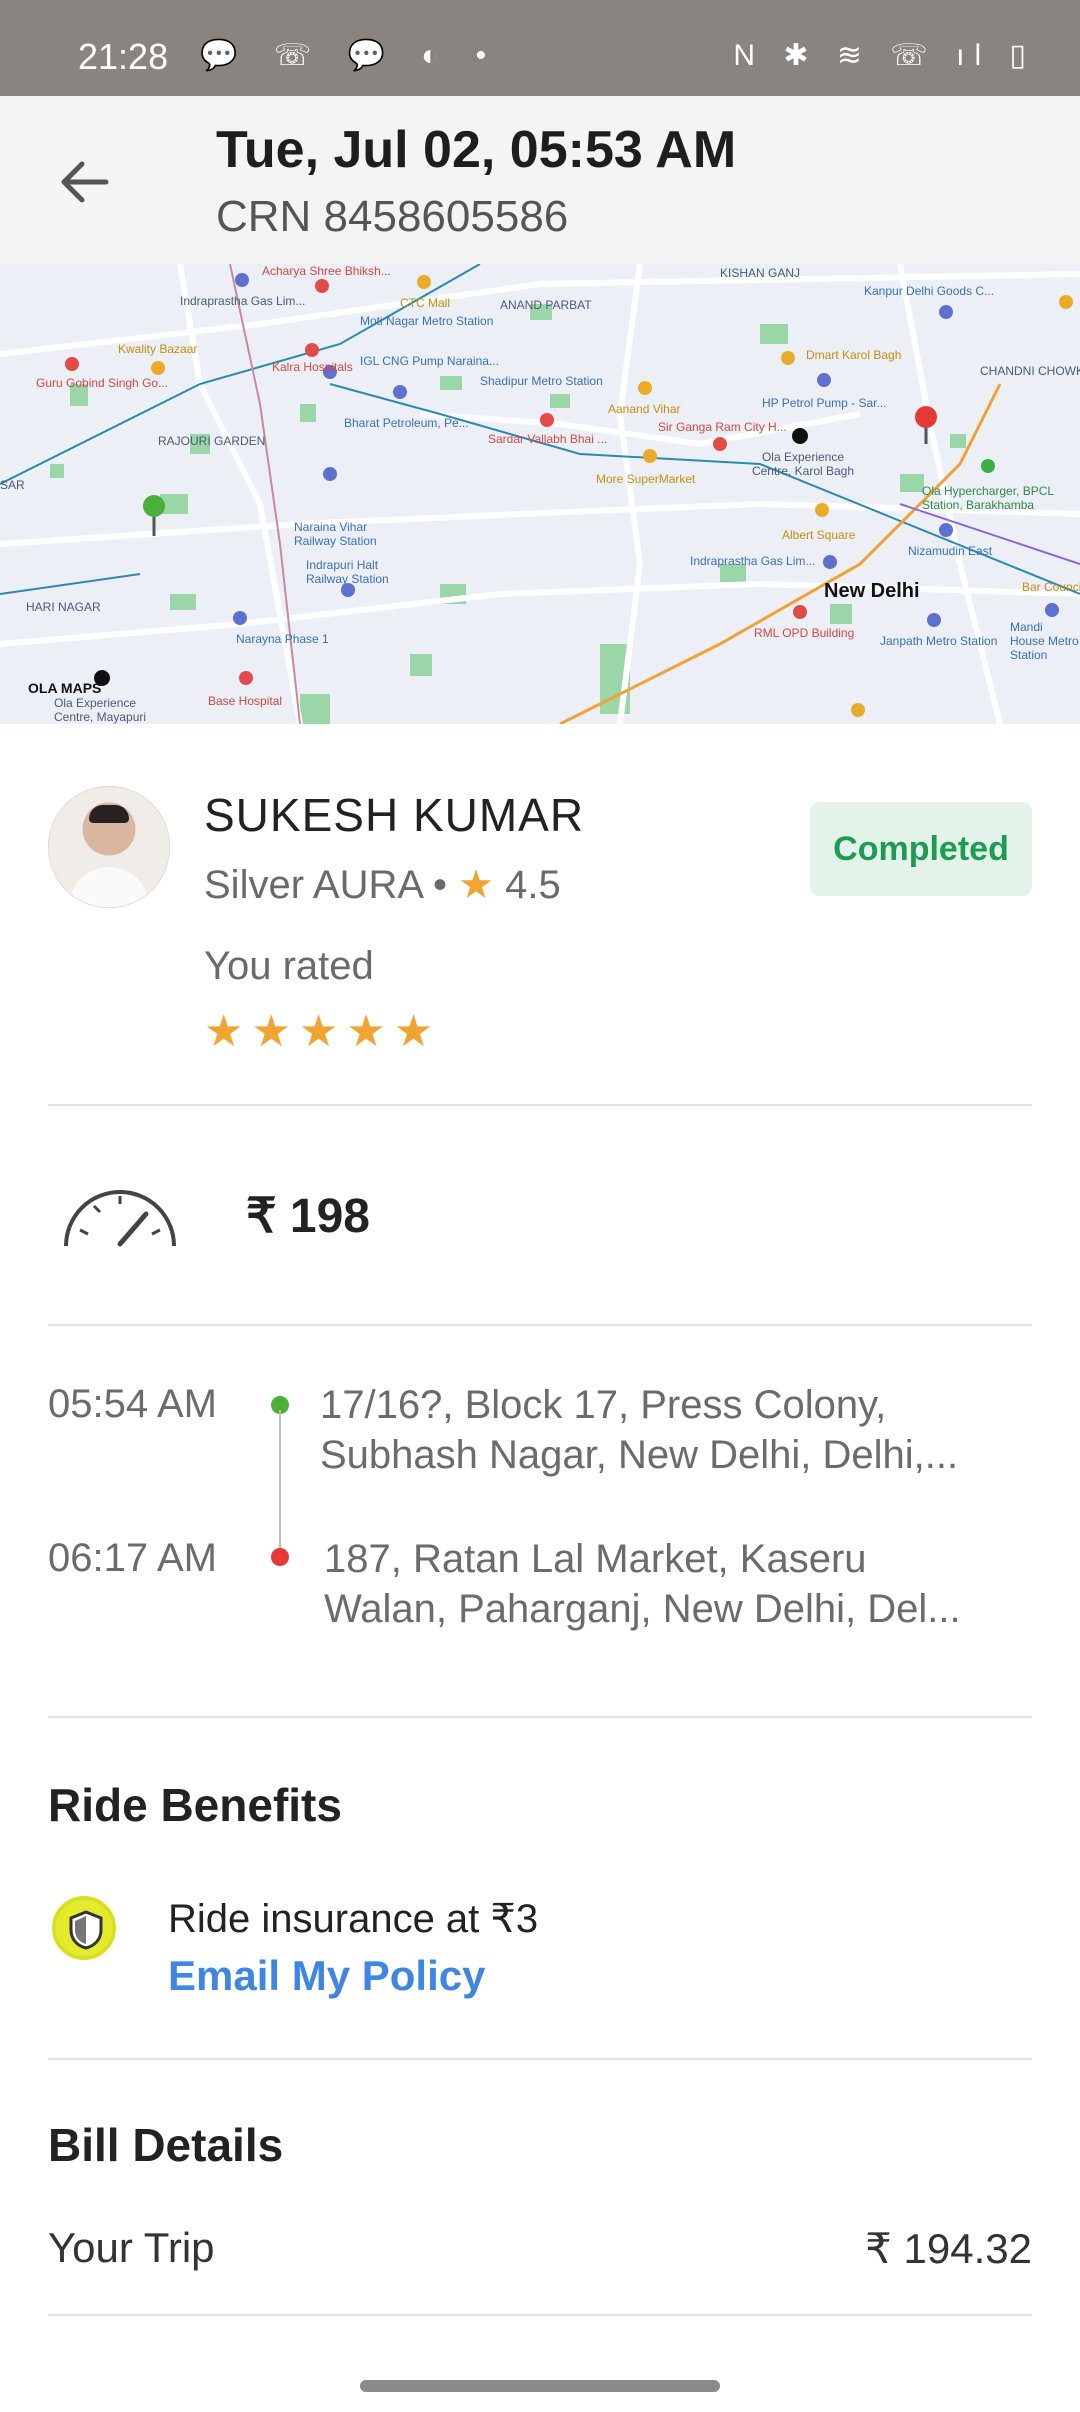 The height and width of the screenshot is (2412, 1080). What do you see at coordinates (133, 1404) in the screenshot?
I see `pickup-time: 05:54 AM` at bounding box center [133, 1404].